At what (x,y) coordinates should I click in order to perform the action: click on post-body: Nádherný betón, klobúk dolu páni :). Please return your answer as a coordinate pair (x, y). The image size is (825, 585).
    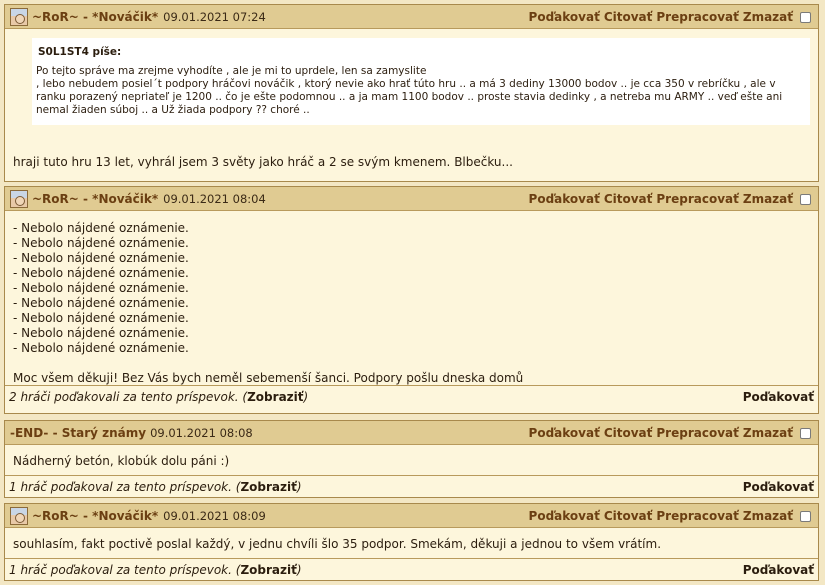
    Looking at the image, I should click on (411, 460).